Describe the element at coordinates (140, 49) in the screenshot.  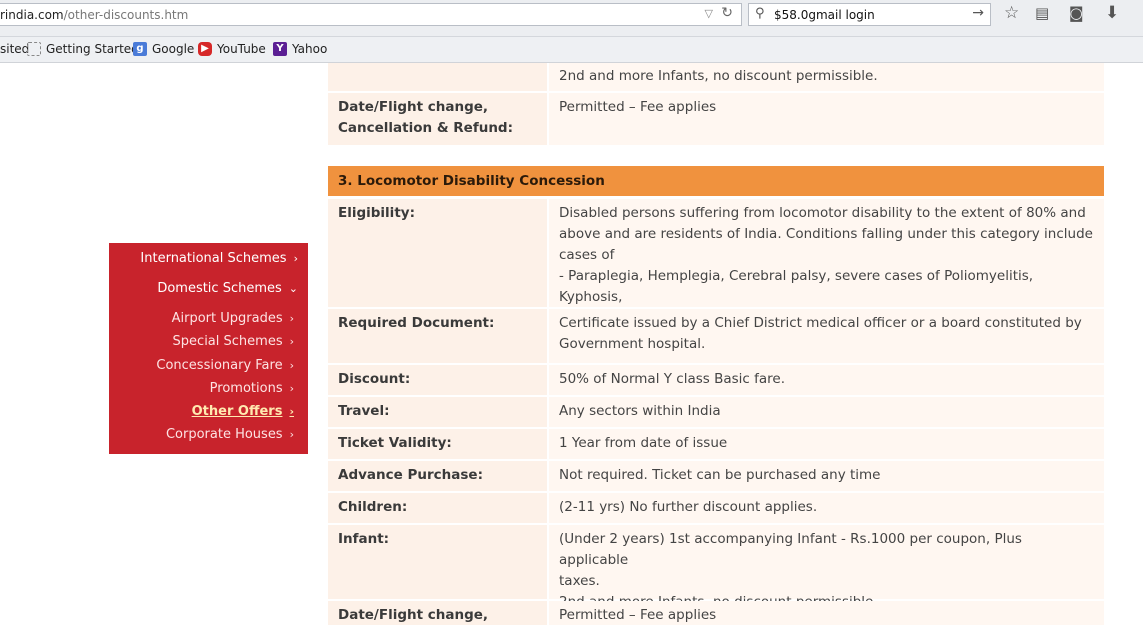
I see `google-icon: g` at that location.